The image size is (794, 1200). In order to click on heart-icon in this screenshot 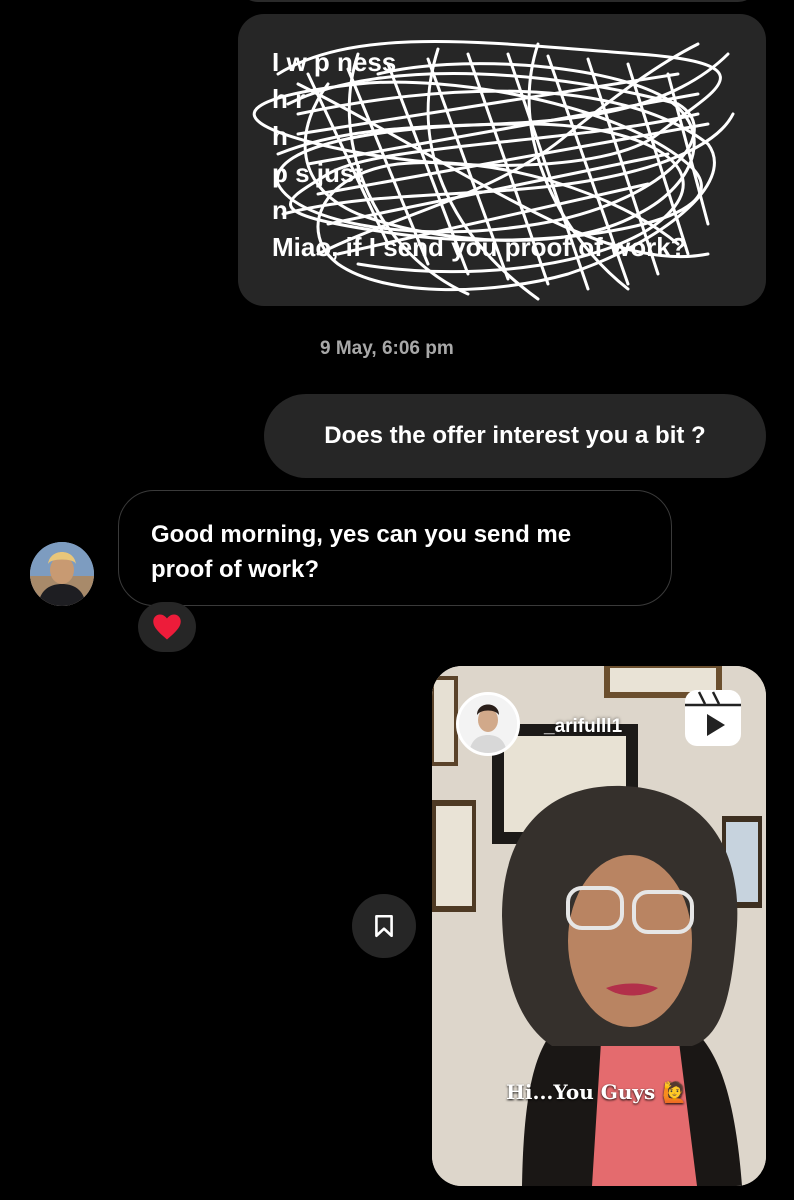, I will do `click(167, 627)`.